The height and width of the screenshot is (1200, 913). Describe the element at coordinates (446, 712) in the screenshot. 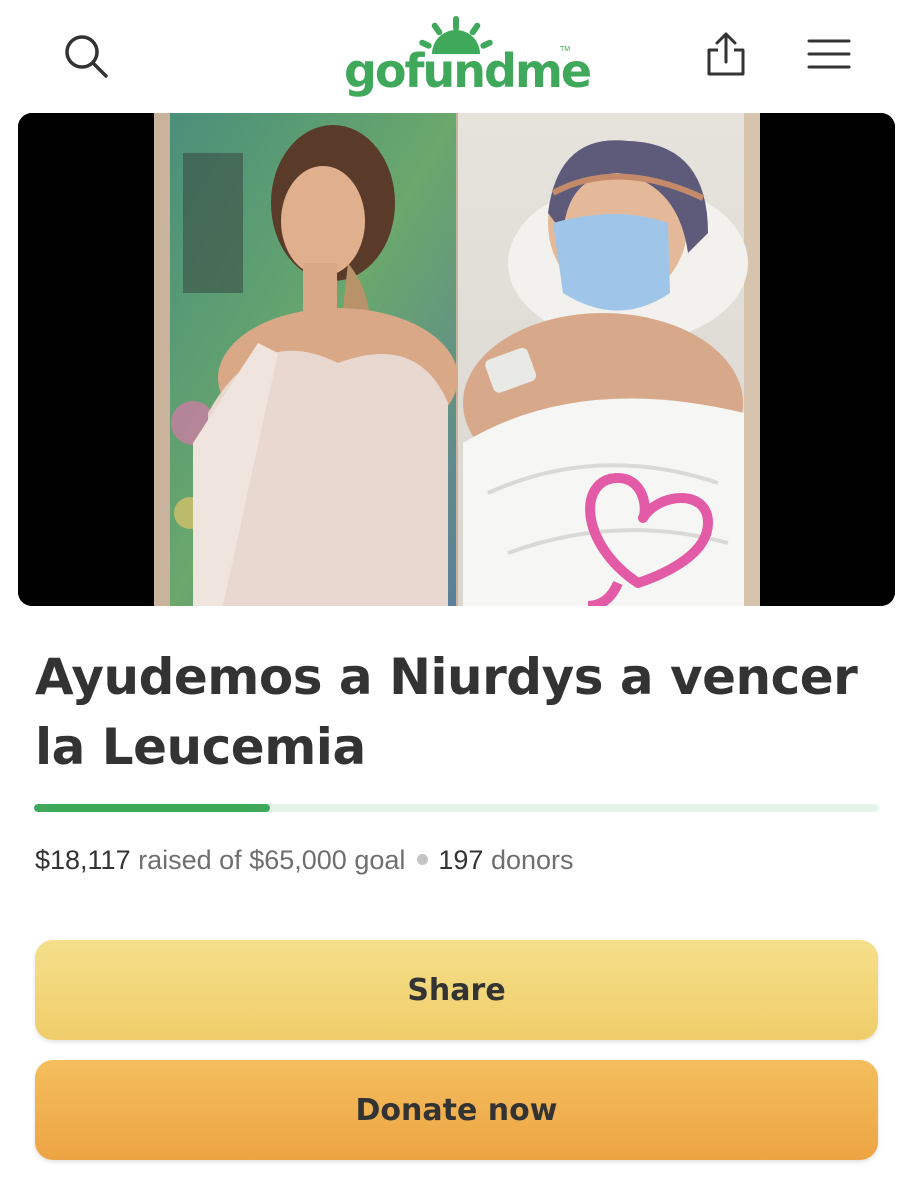

I see `campaign-title: Ayudemos a Niurdys a vencer la Leucemia` at that location.